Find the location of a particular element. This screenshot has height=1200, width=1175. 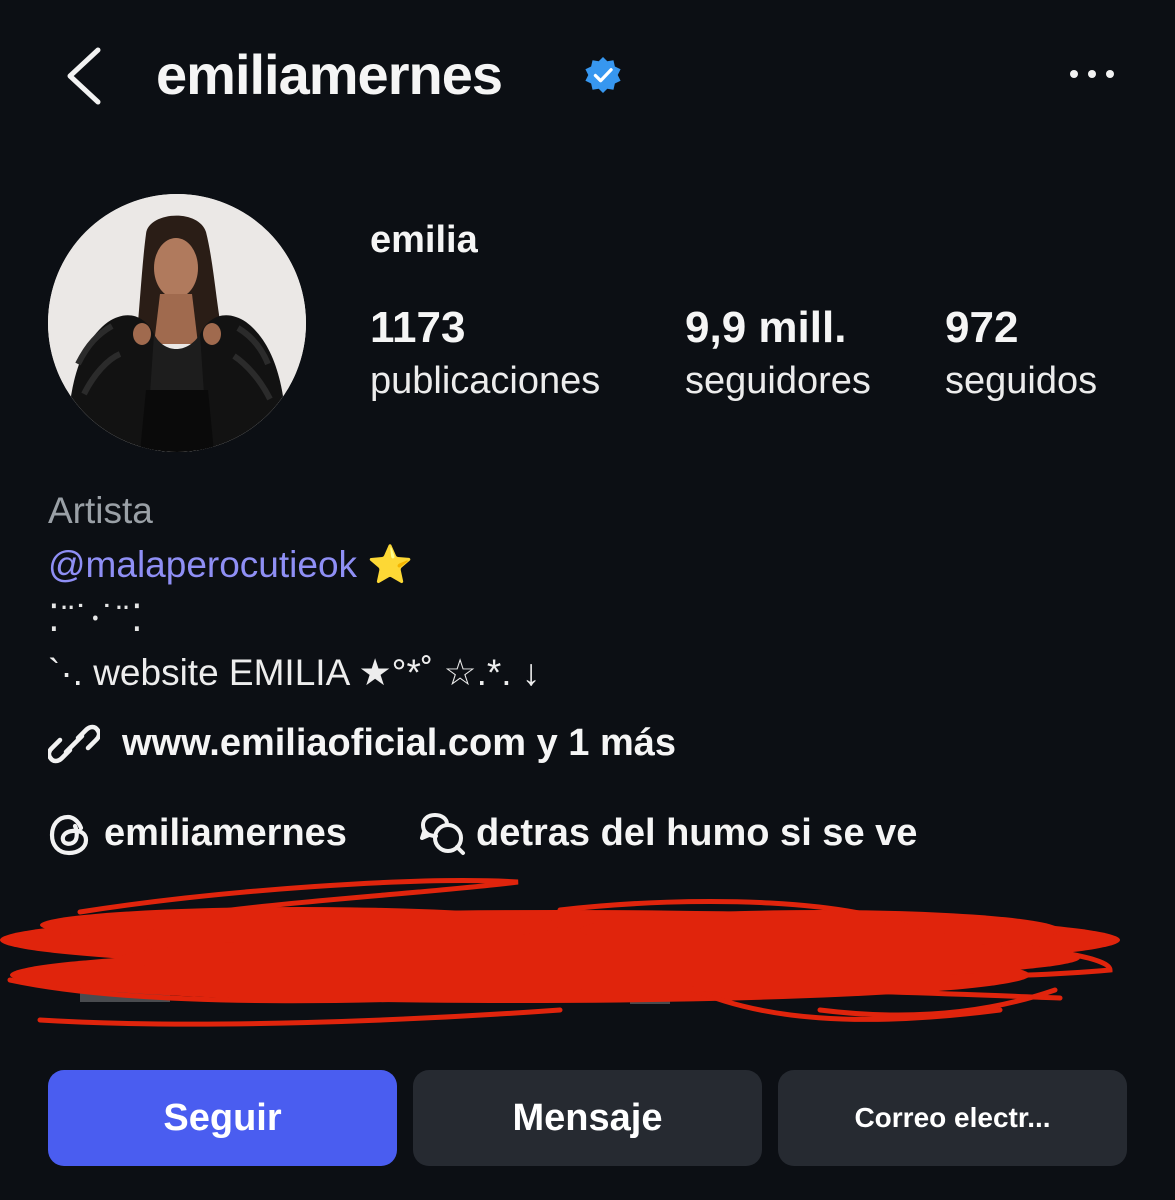

message-button: Mensaje is located at coordinates (587, 1118).